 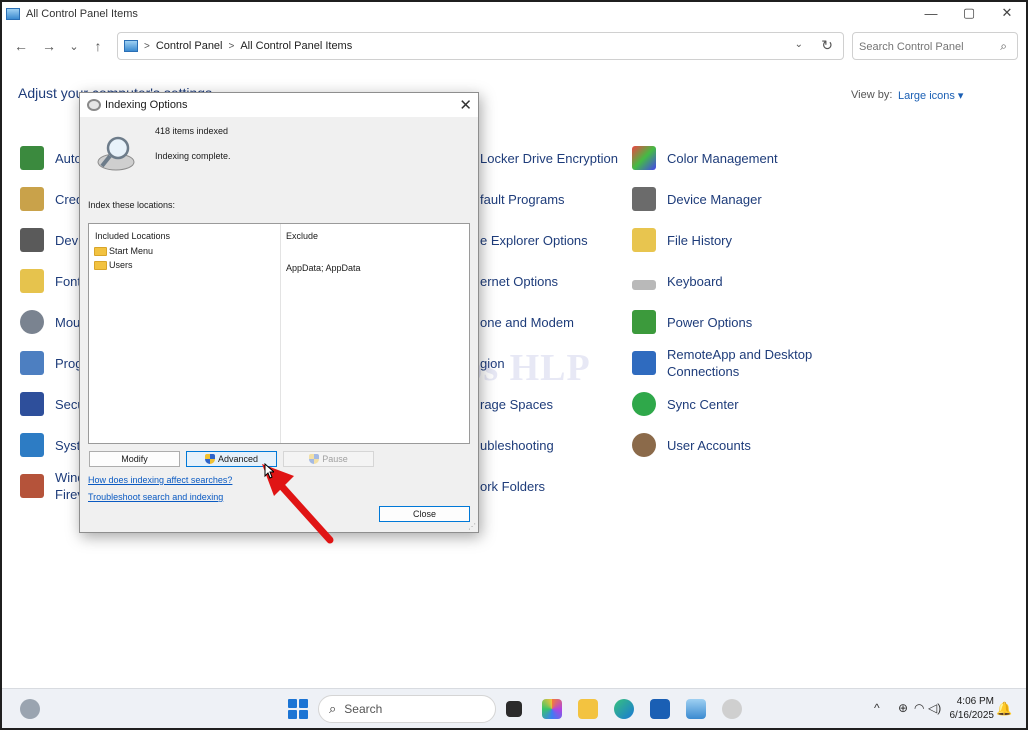 I want to click on notification-bell-icon: 🔔, so click(x=1004, y=709).